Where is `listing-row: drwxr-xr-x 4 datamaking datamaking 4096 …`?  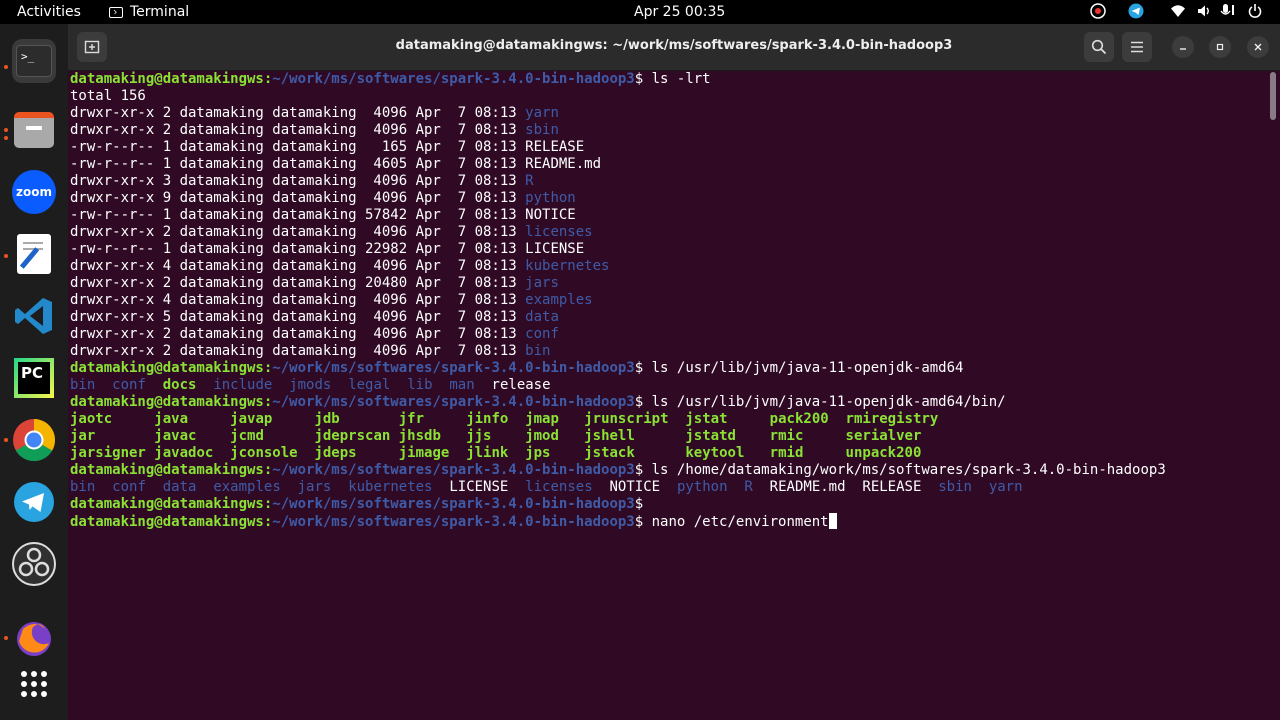
listing-row: drwxr-xr-x 4 datamaking datamaking 4096 … is located at coordinates (618, 266).